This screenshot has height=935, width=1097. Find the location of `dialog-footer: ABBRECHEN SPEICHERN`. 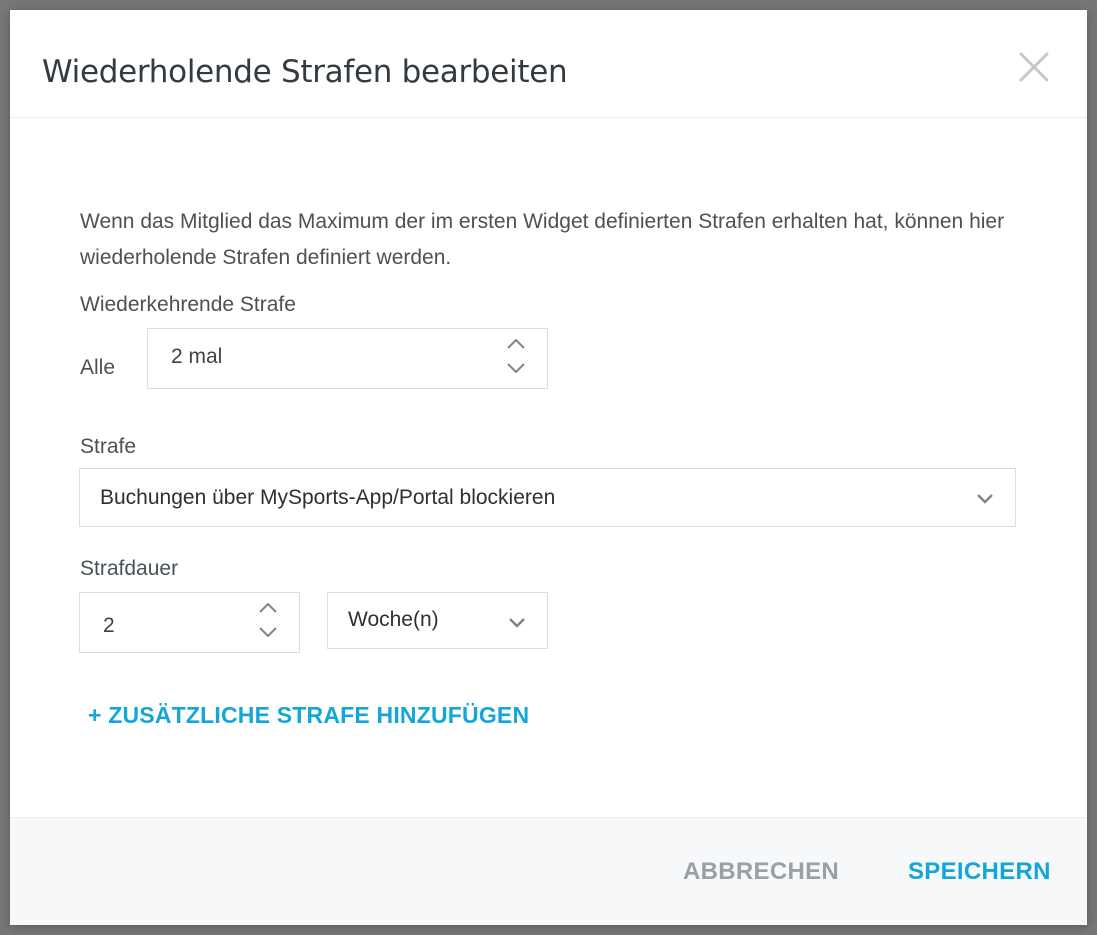

dialog-footer: ABBRECHEN SPEICHERN is located at coordinates (548, 871).